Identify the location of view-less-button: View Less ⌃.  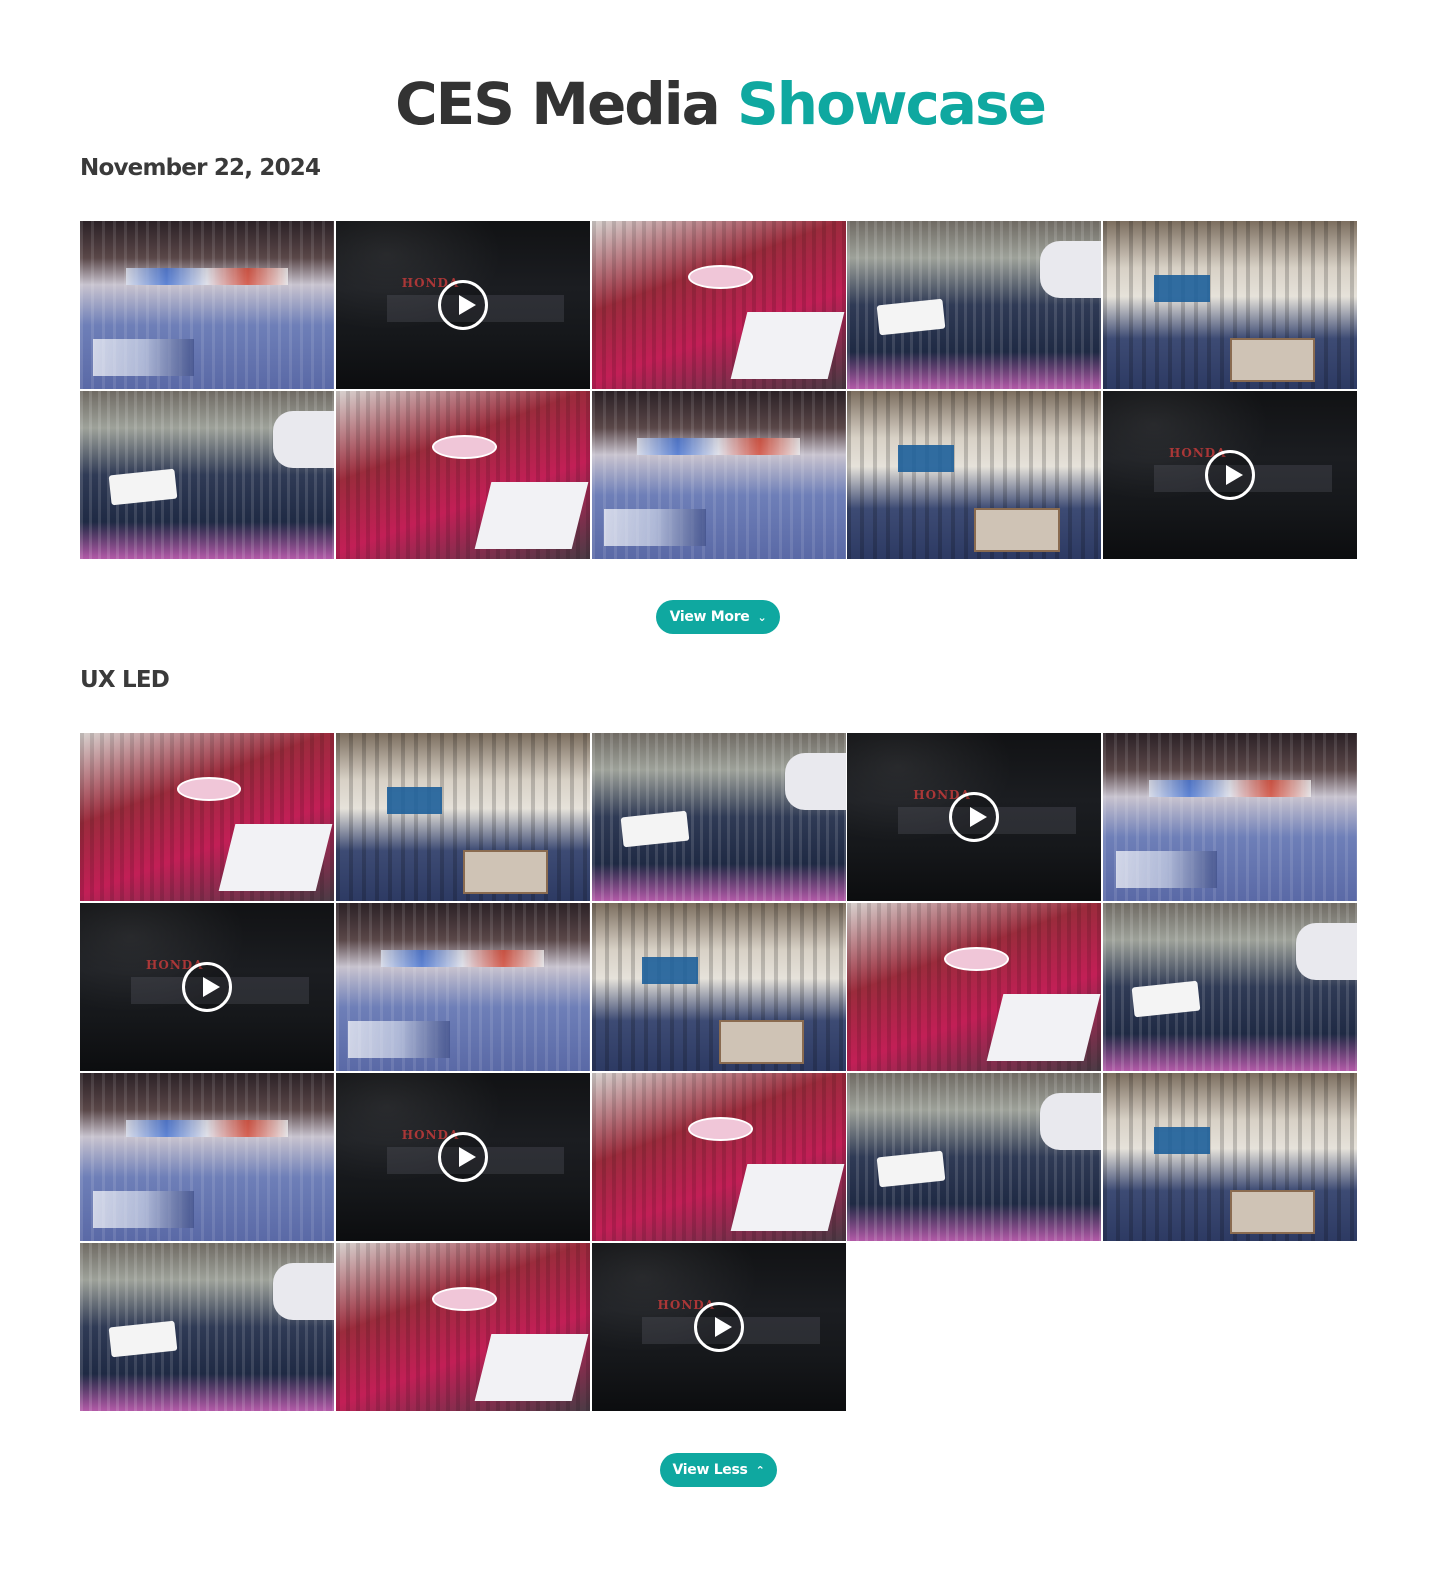
(718, 1470).